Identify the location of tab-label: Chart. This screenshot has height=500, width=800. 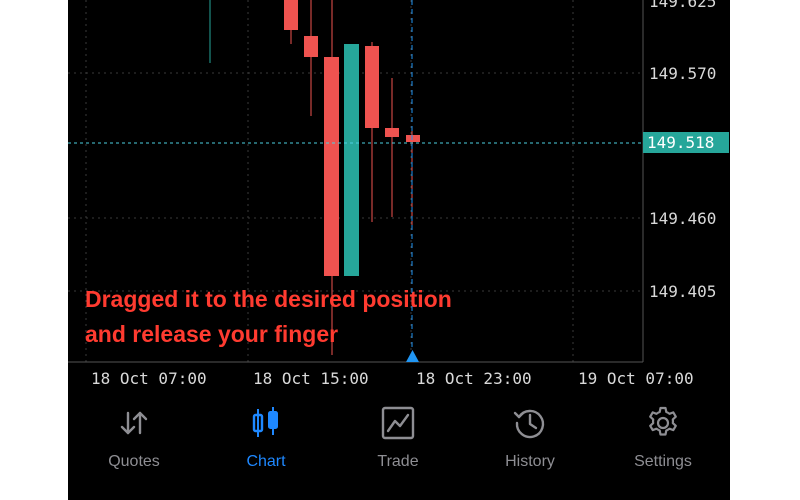
(266, 461).